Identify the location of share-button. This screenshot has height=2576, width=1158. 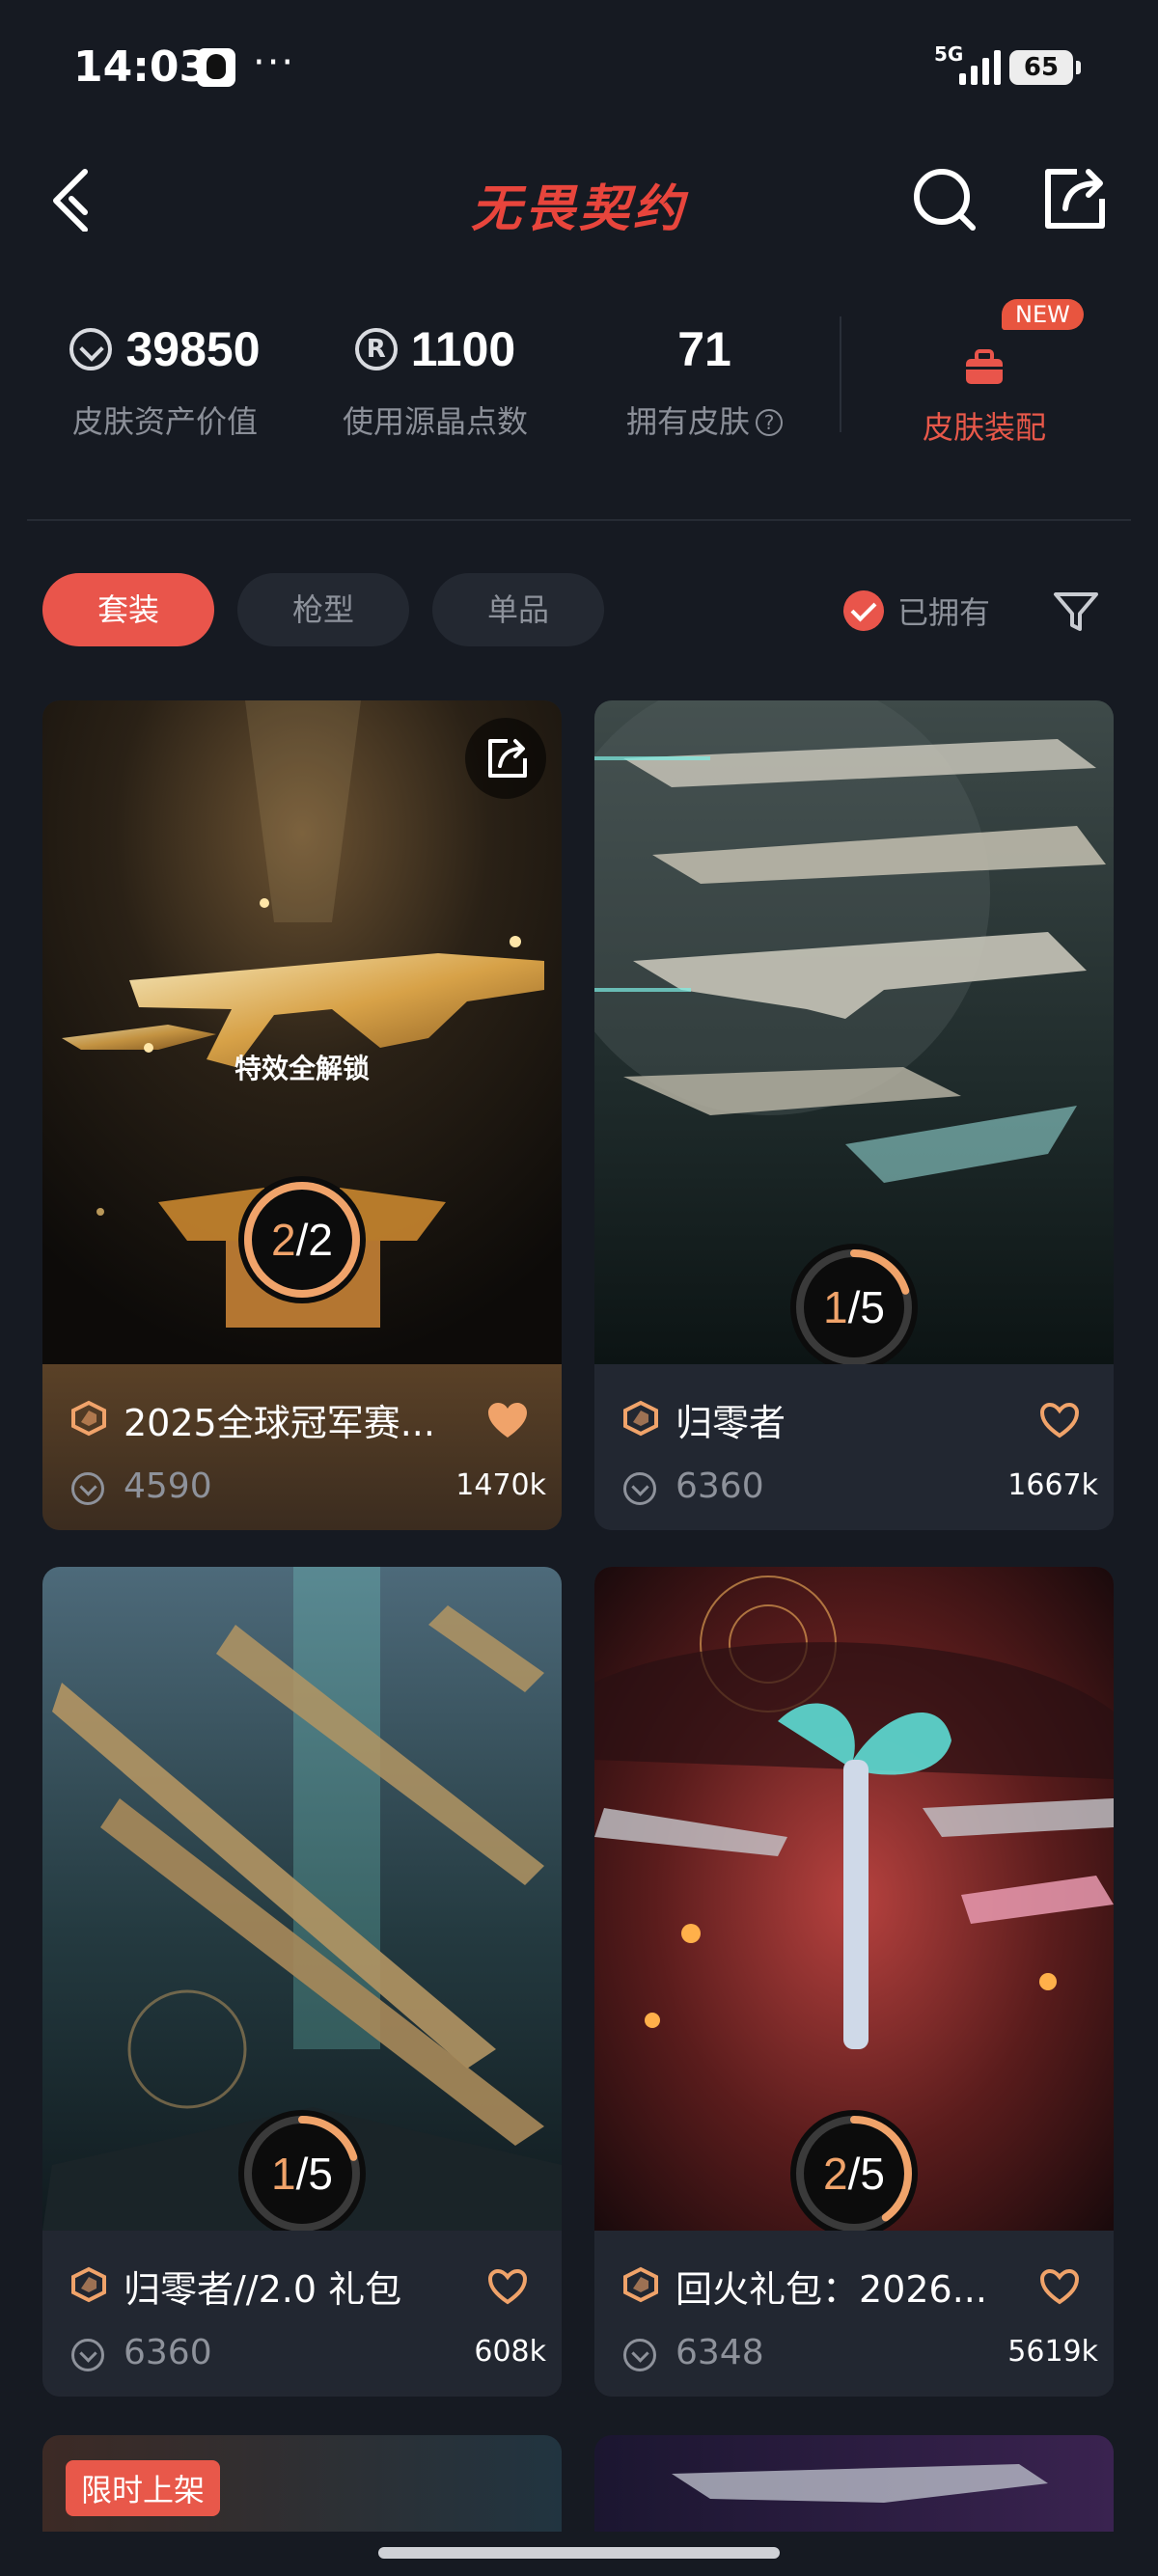
(1075, 199).